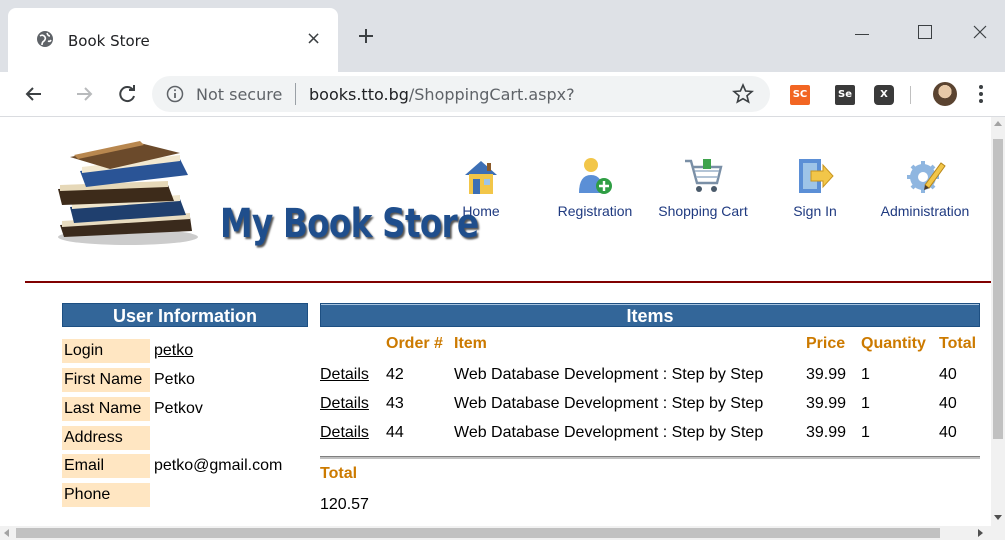 The height and width of the screenshot is (540, 1005). Describe the element at coordinates (981, 94) in the screenshot. I see `kebab-menu-icon` at that location.